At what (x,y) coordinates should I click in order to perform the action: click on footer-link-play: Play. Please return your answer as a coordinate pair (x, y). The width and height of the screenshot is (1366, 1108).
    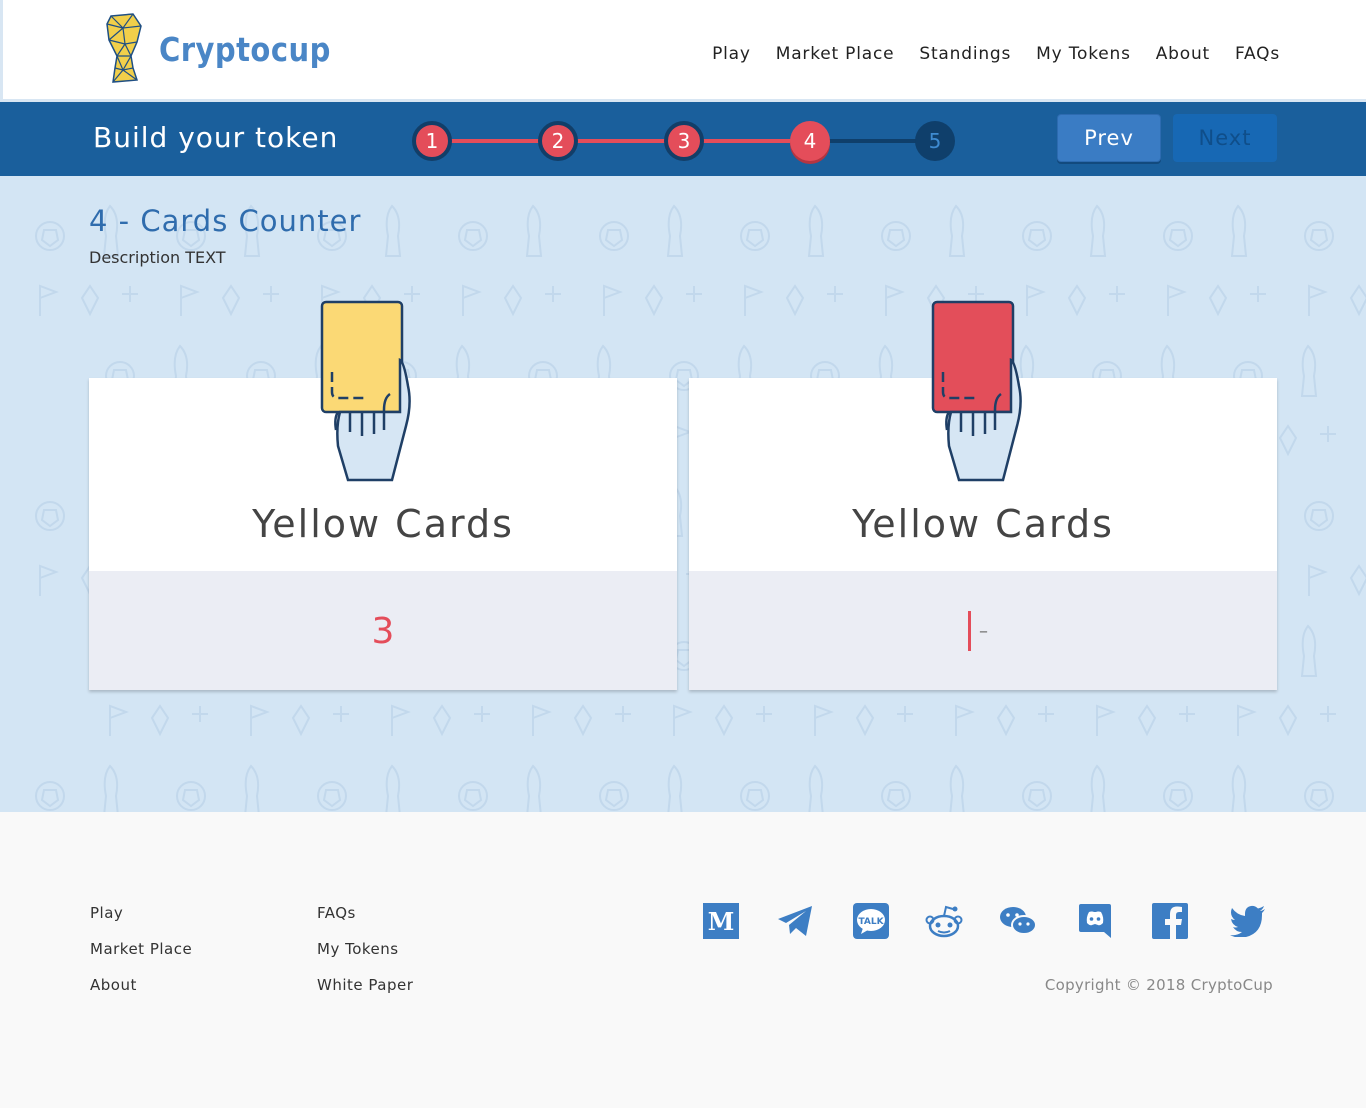
    Looking at the image, I should click on (106, 913).